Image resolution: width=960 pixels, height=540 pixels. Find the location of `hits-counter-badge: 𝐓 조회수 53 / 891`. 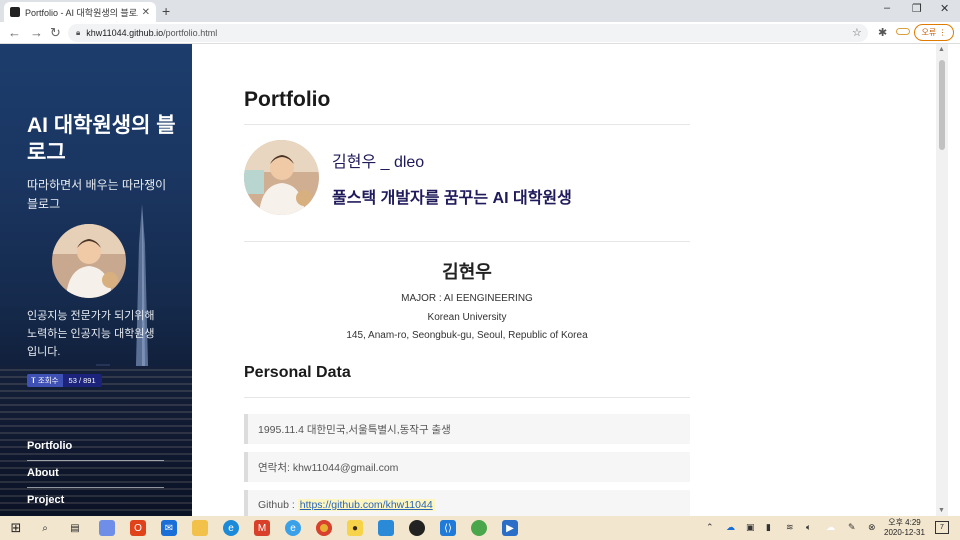

hits-counter-badge: 𝐓 조회수 53 / 891 is located at coordinates (64, 380).